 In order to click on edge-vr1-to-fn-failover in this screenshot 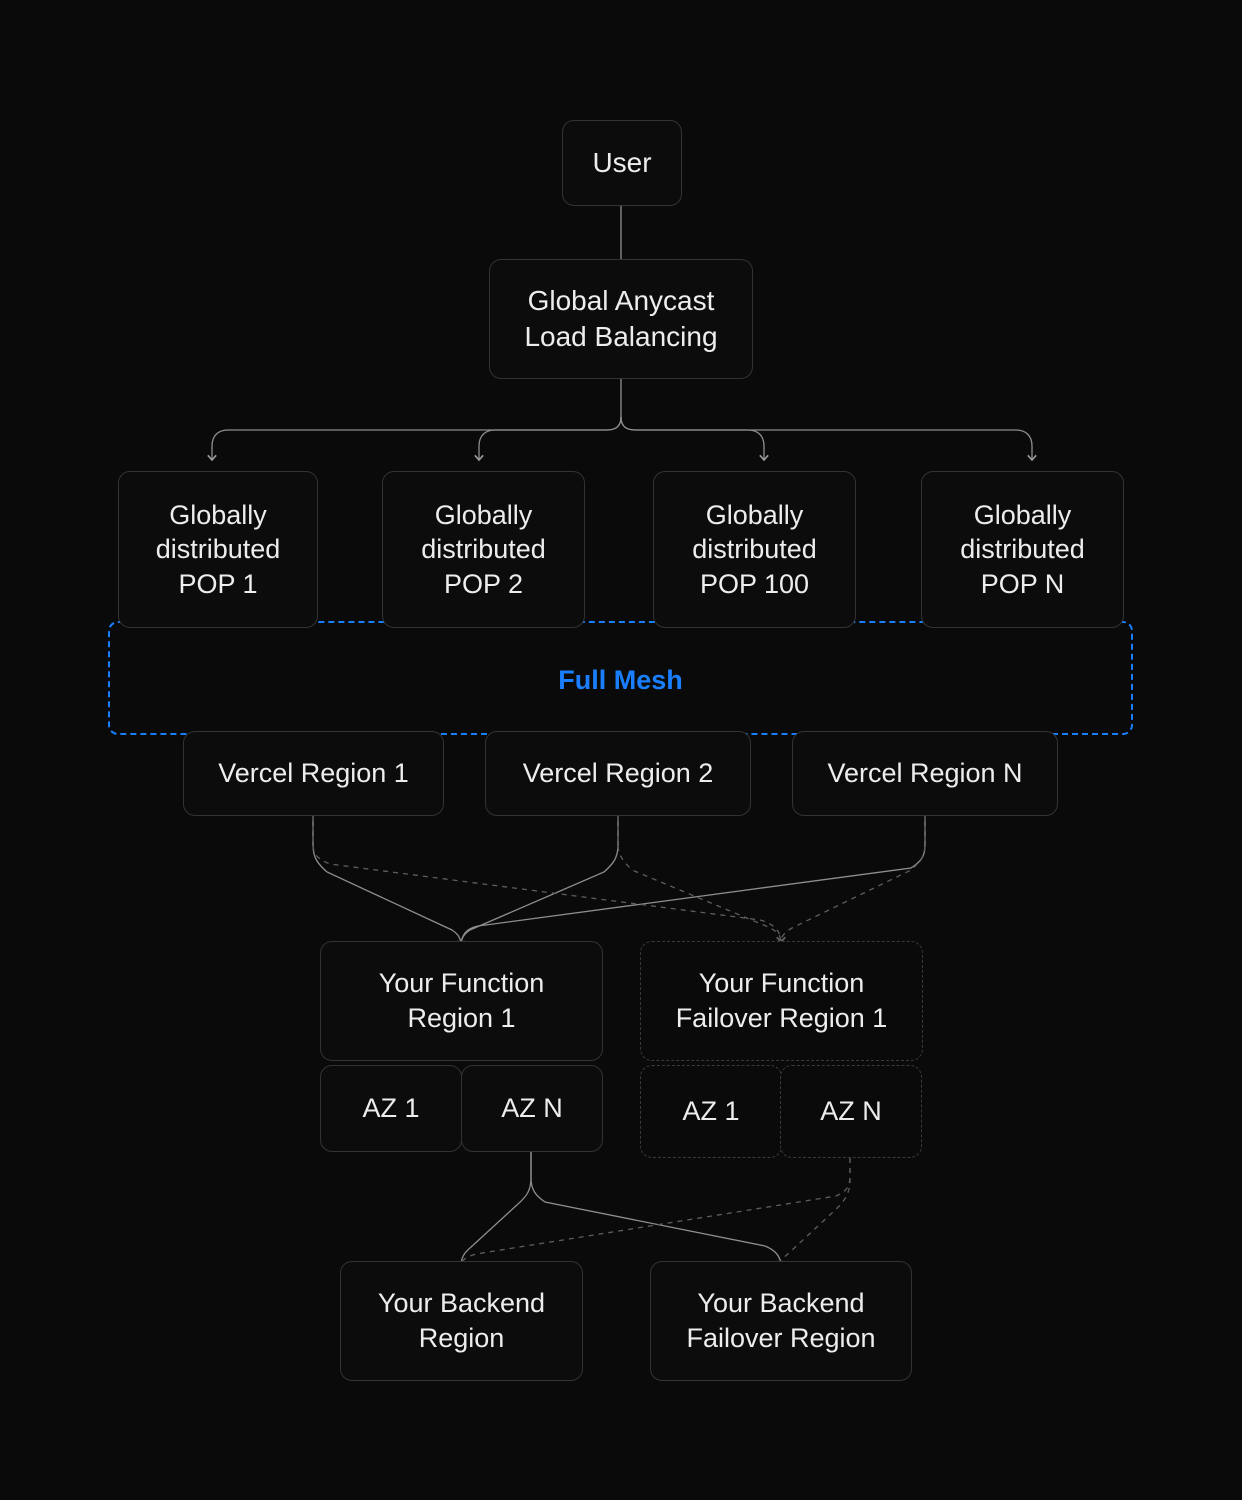, I will do `click(549, 880)`.